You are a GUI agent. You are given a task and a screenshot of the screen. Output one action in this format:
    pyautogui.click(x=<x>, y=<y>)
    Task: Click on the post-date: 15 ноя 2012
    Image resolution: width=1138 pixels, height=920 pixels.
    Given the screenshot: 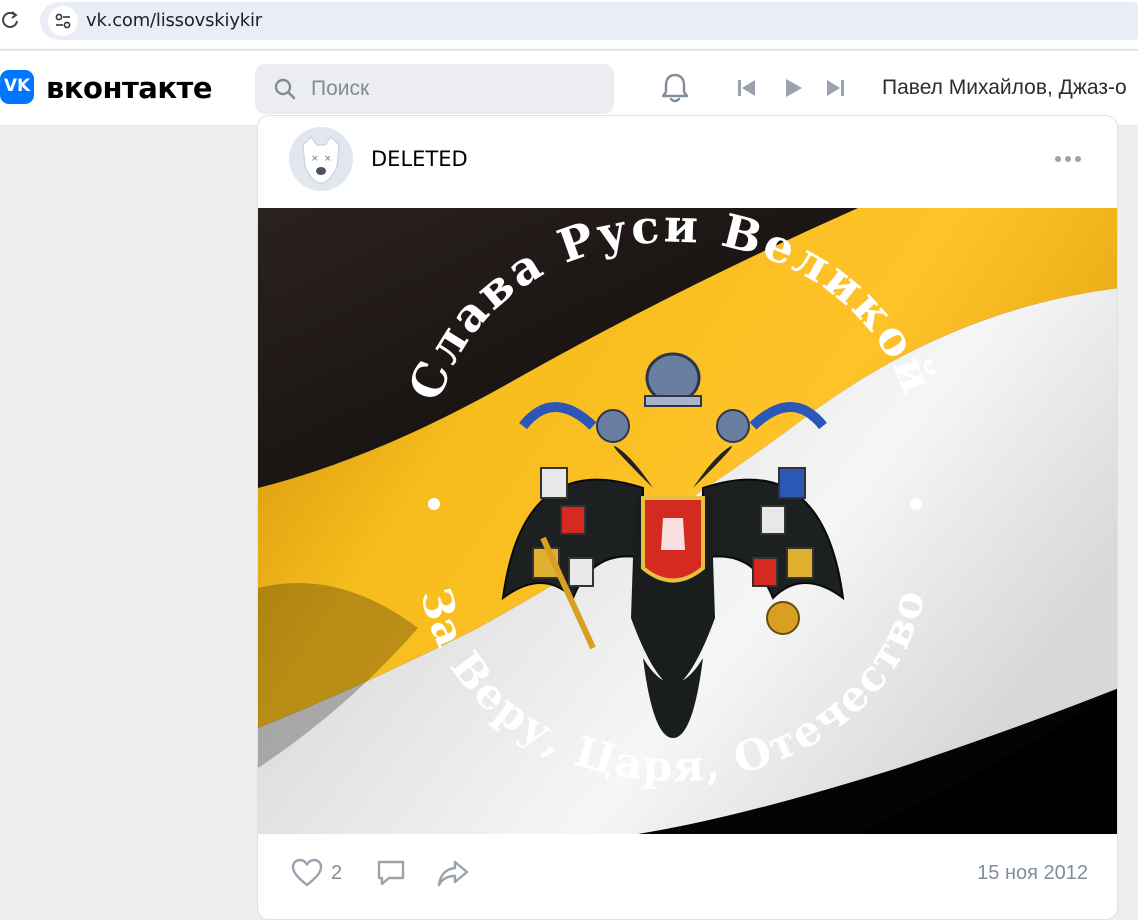 What is the action you would take?
    pyautogui.click(x=1032, y=873)
    